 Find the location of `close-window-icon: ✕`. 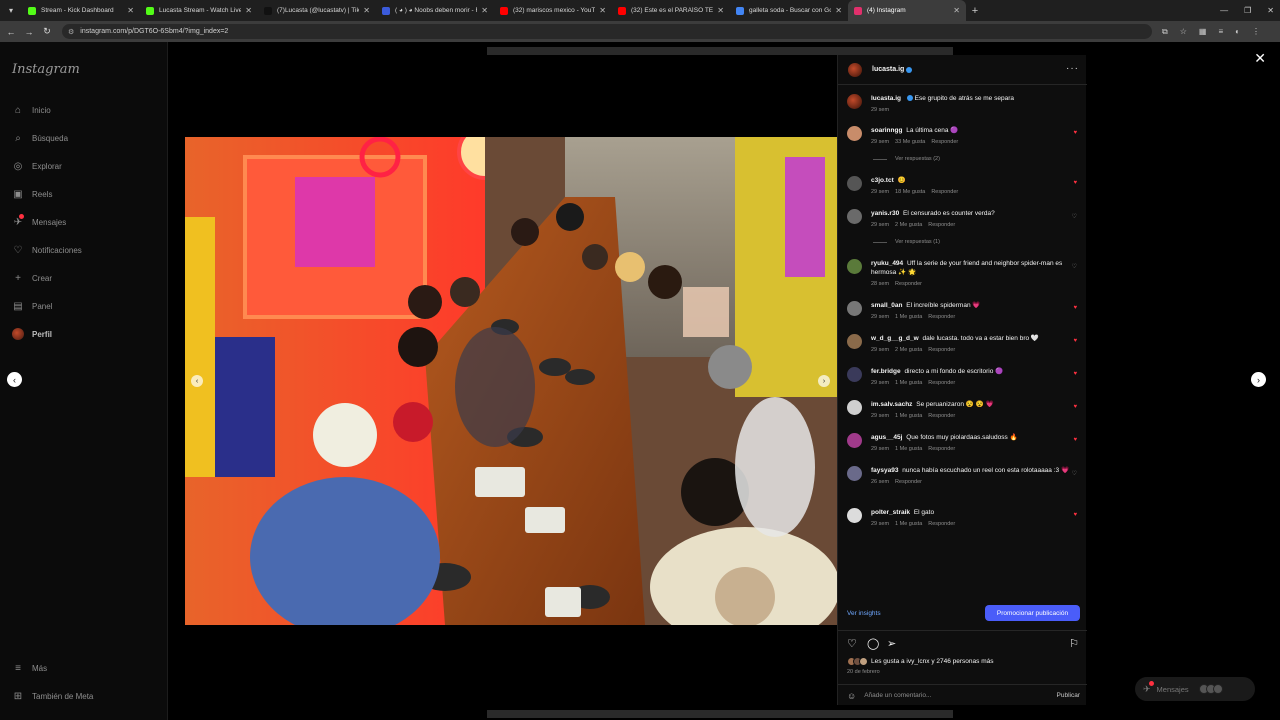

close-window-icon: ✕ is located at coordinates (1270, 10).